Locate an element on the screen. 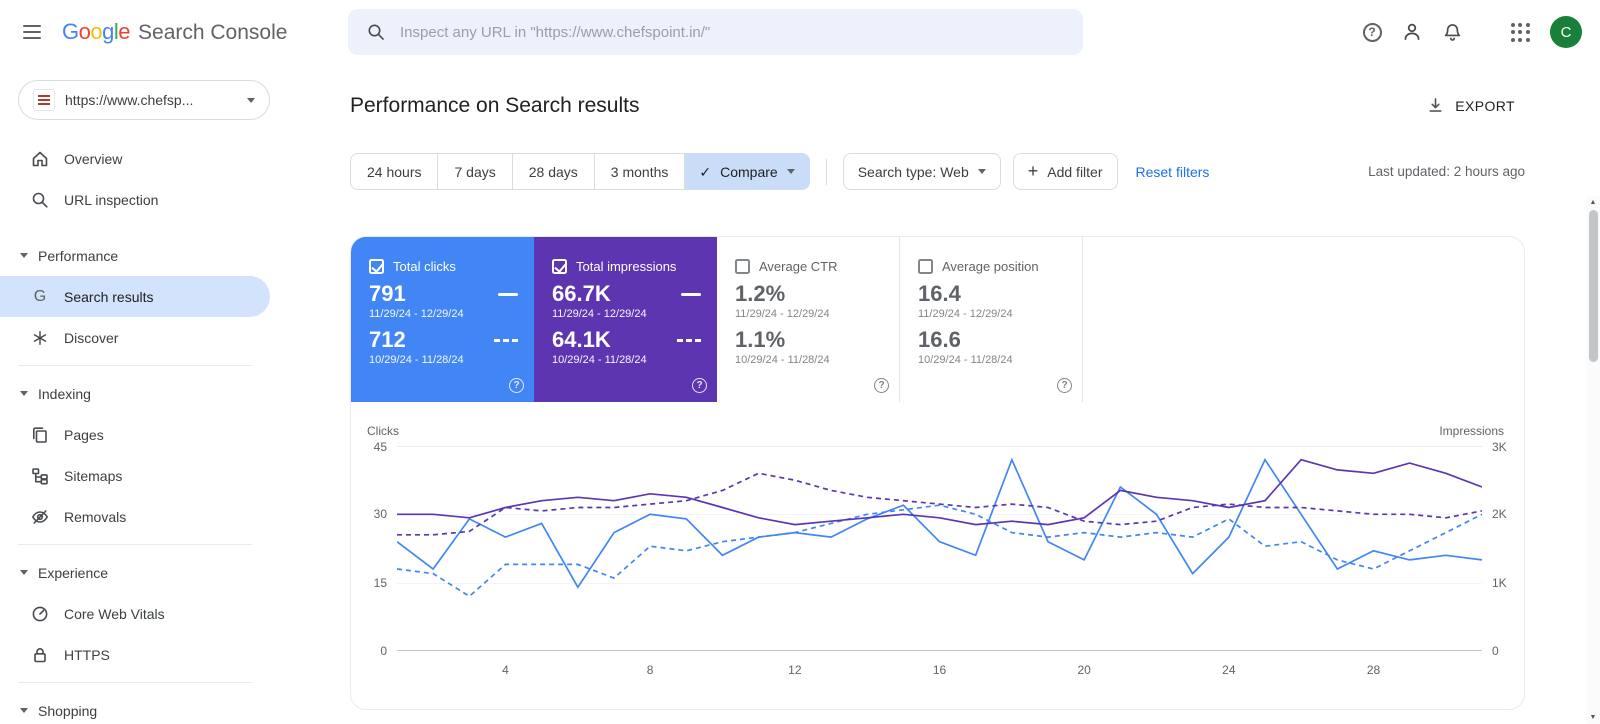 Image resolution: width=1600 pixels, height=724 pixels. google-apps-button is located at coordinates (1520, 32).